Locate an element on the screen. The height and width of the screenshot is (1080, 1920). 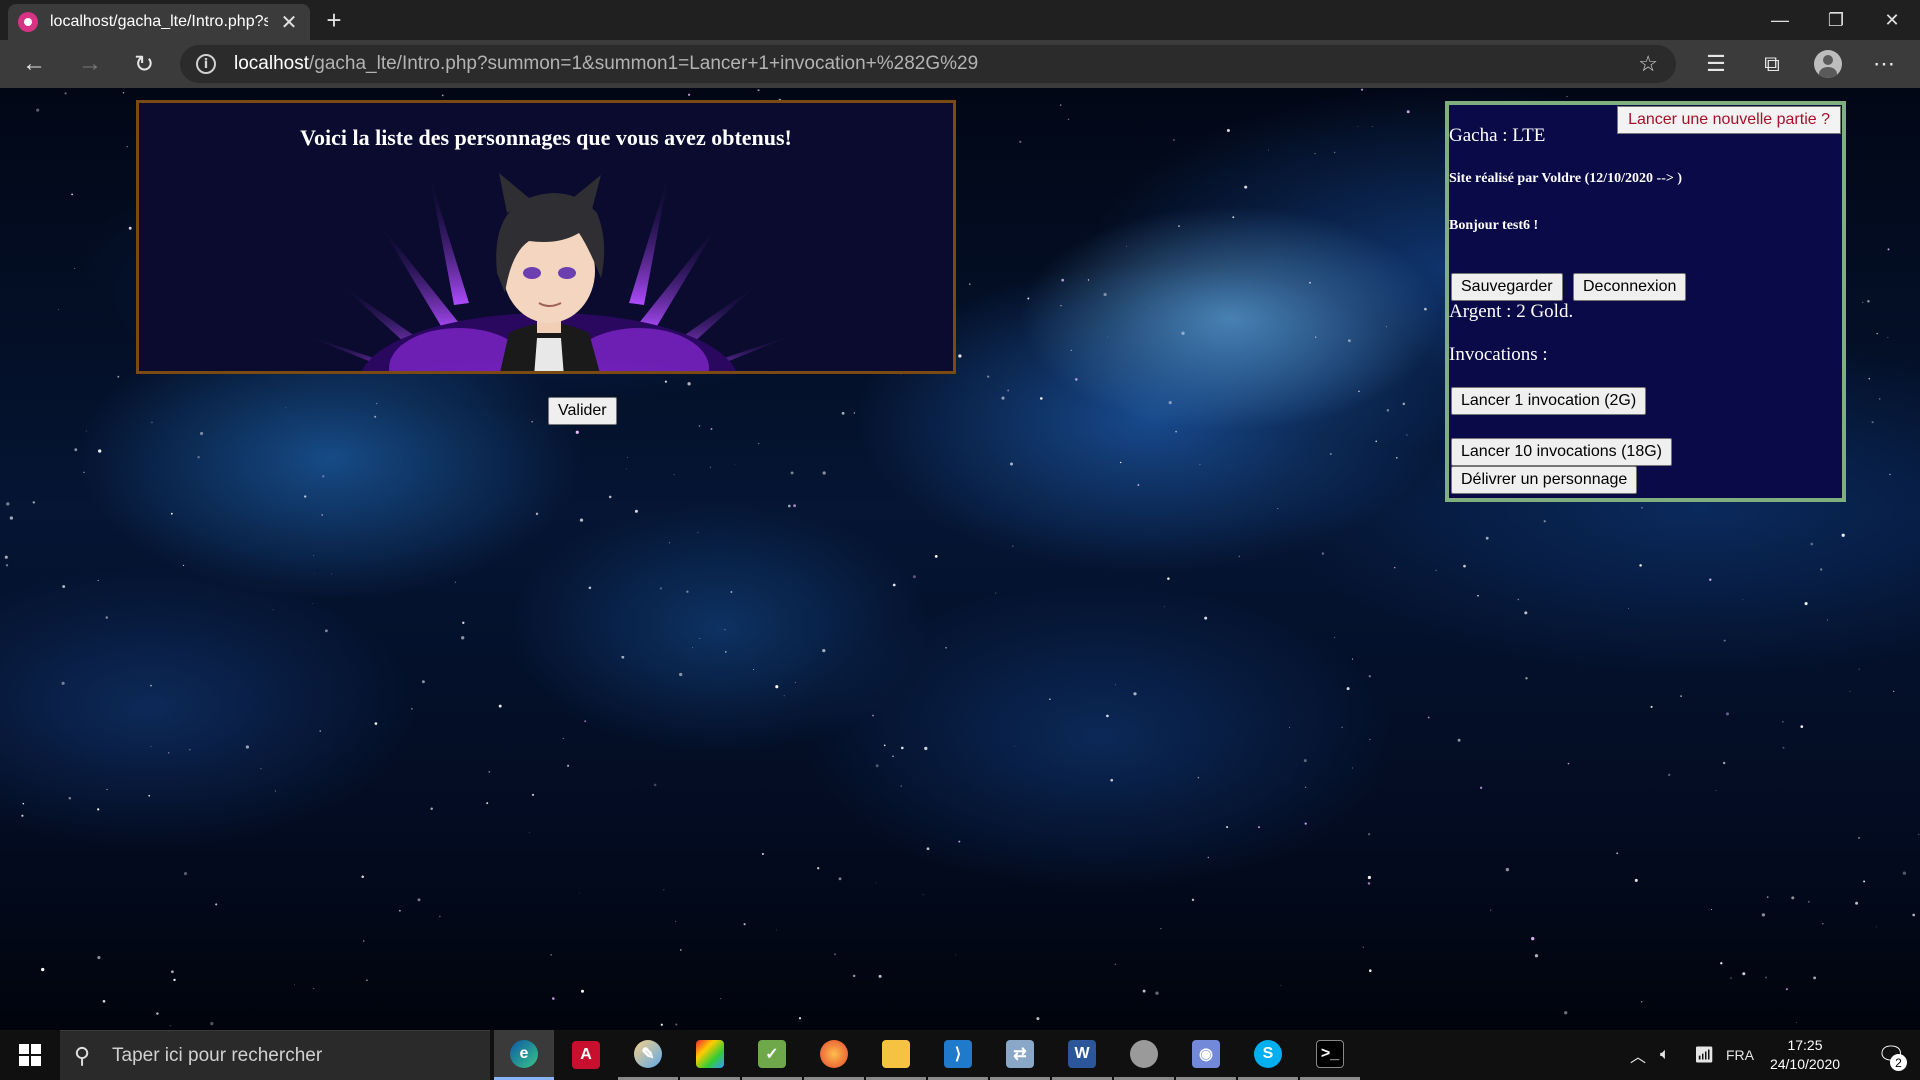
vscode-icon: ⟩ is located at coordinates (958, 1055).